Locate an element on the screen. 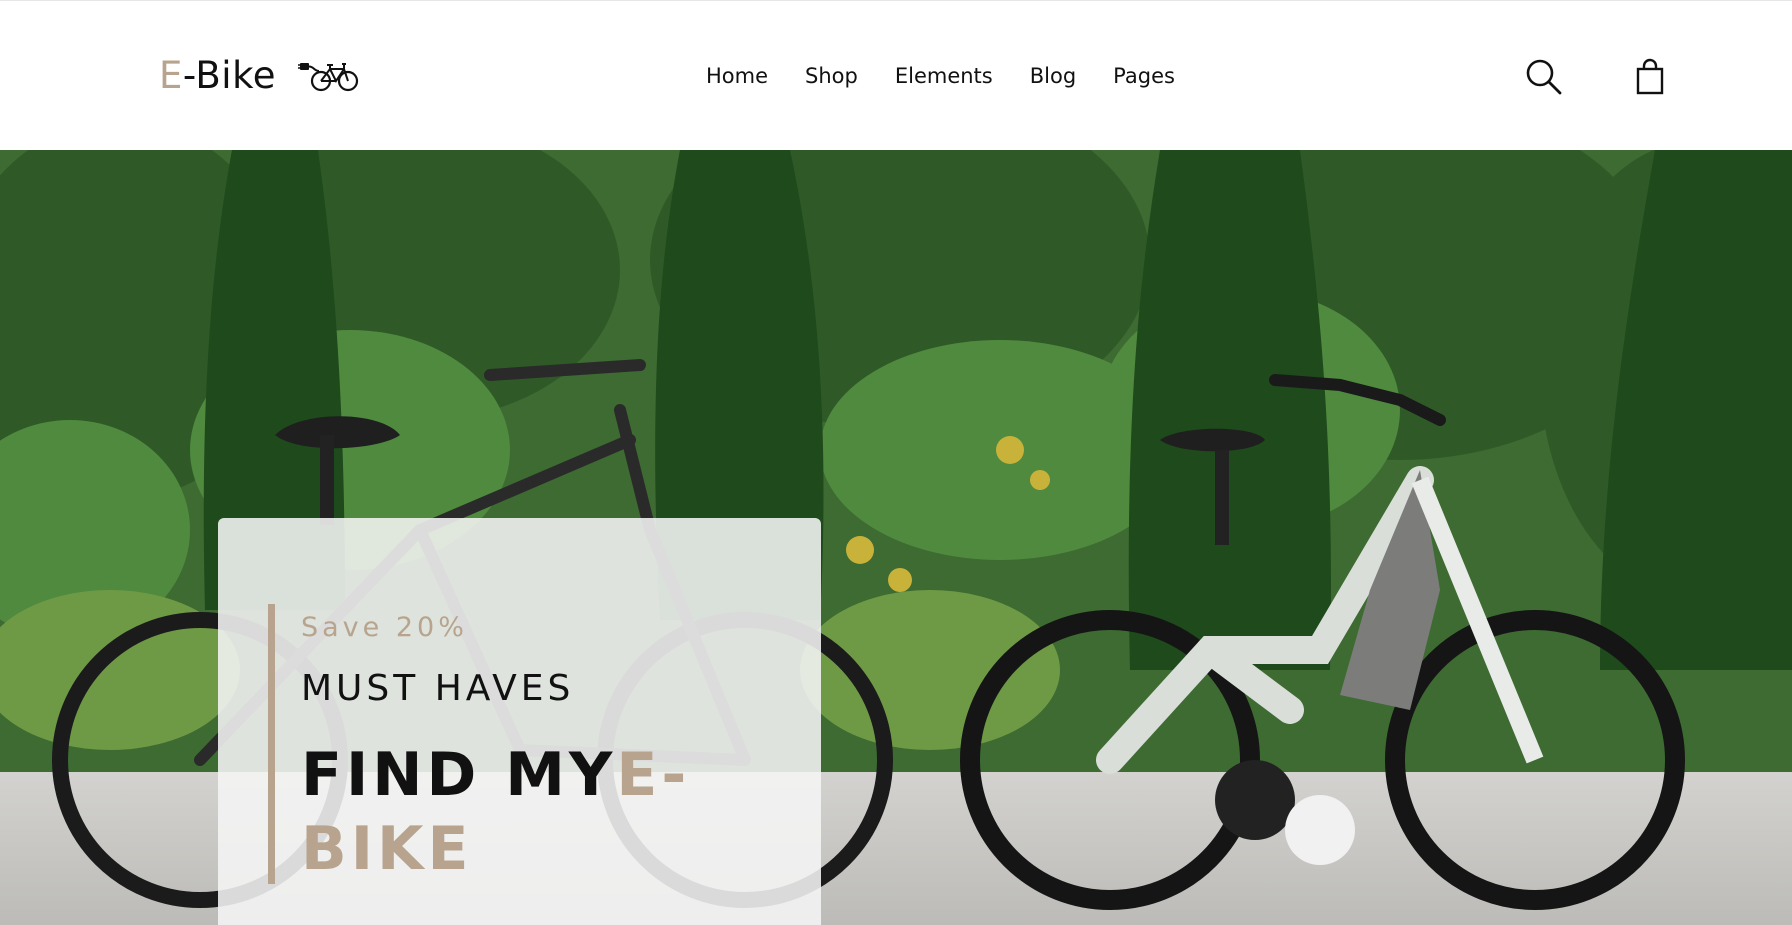 This screenshot has height=925, width=1792. cart-button is located at coordinates (1650, 77).